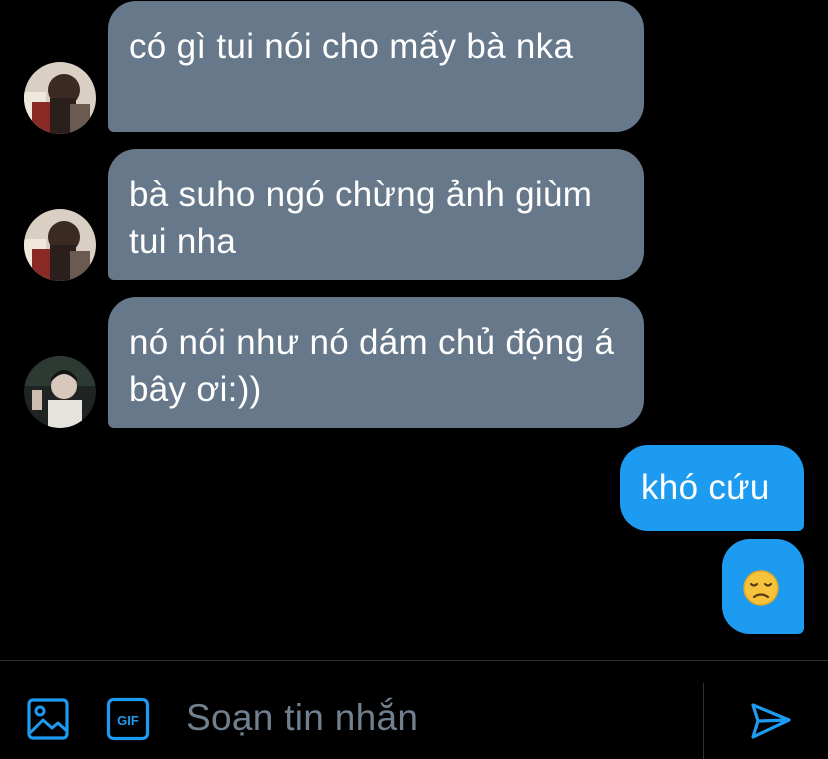 Image resolution: width=828 pixels, height=759 pixels. I want to click on send-icon, so click(771, 721).